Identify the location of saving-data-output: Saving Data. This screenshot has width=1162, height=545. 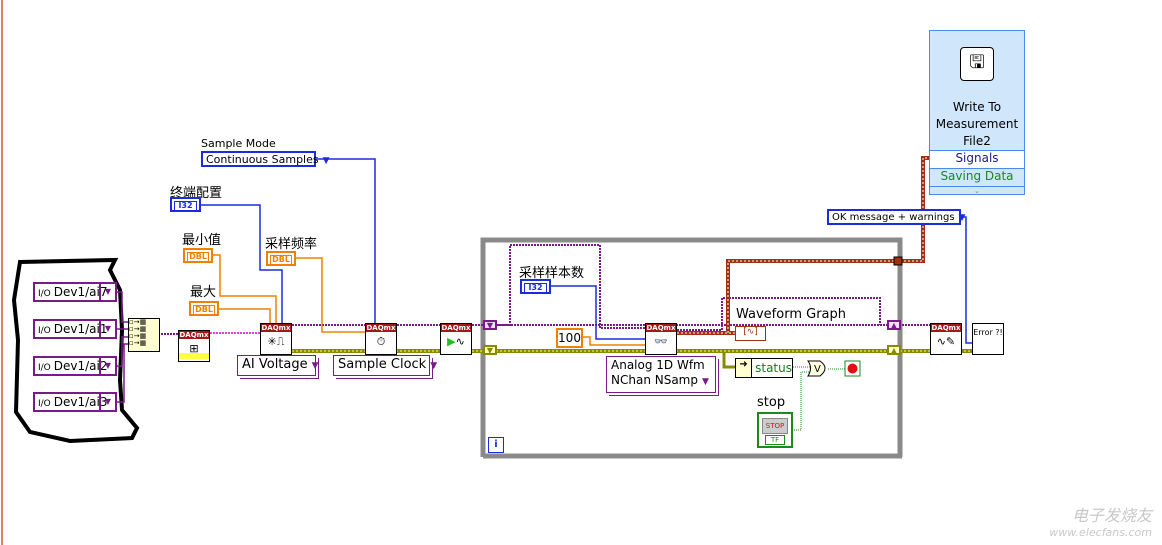
(977, 177).